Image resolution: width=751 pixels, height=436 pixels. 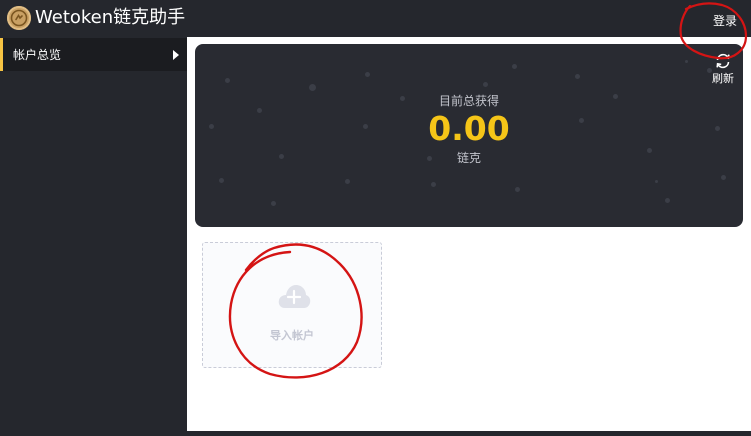 I want to click on import-account-label: 导入帐户, so click(x=292, y=335).